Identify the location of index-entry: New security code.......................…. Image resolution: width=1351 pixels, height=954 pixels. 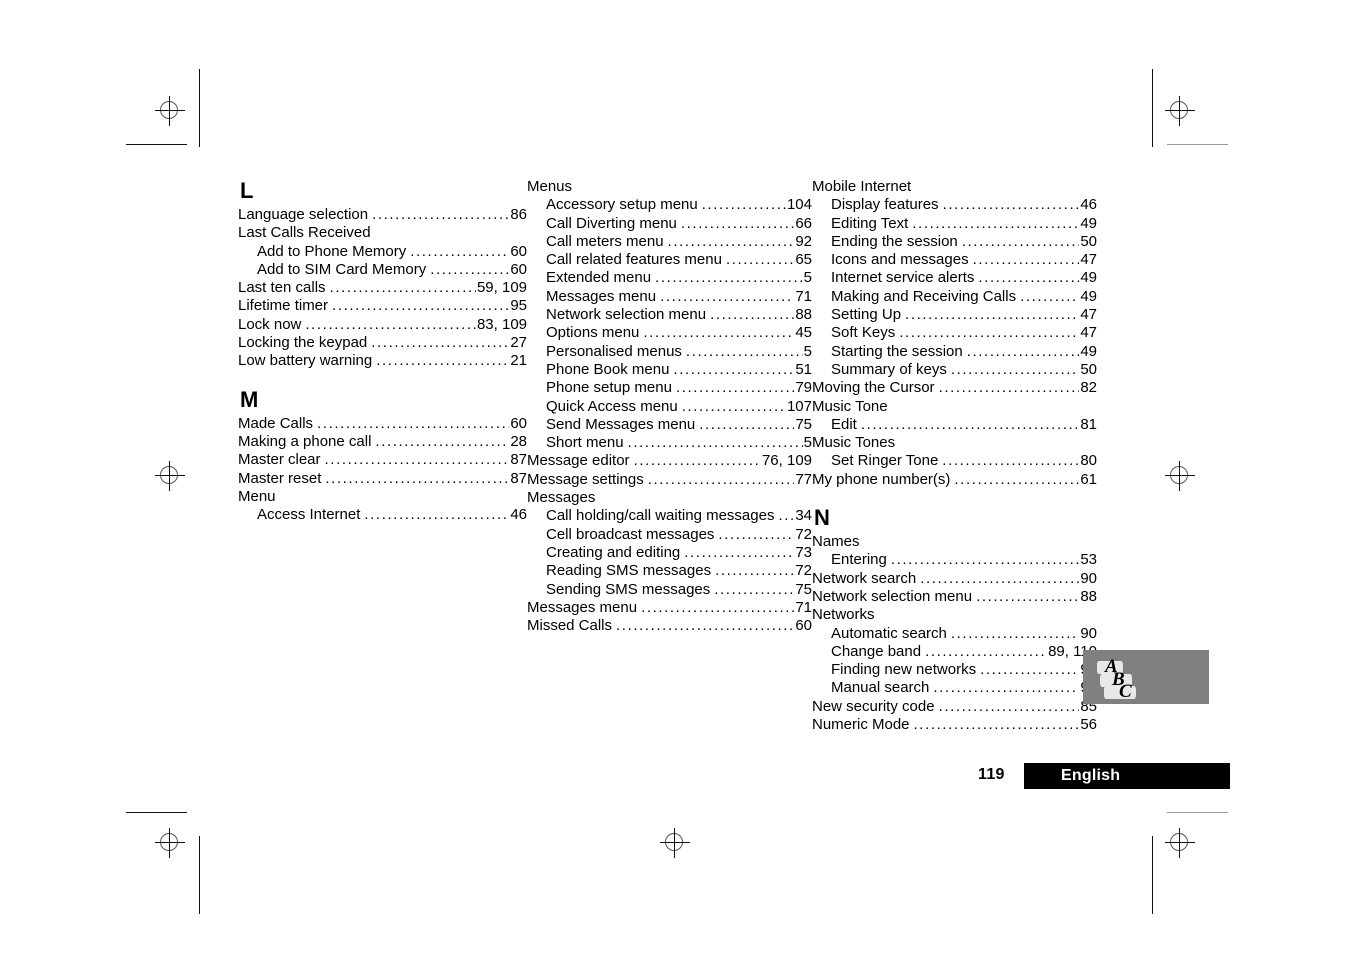
(954, 707).